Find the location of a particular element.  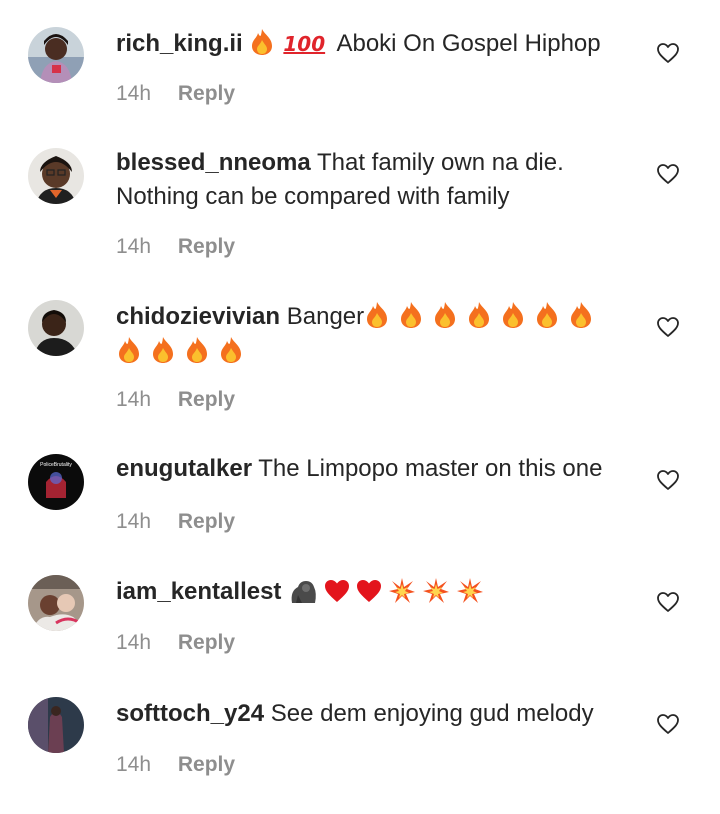

emoji-group is located at coordinates (389, 591).